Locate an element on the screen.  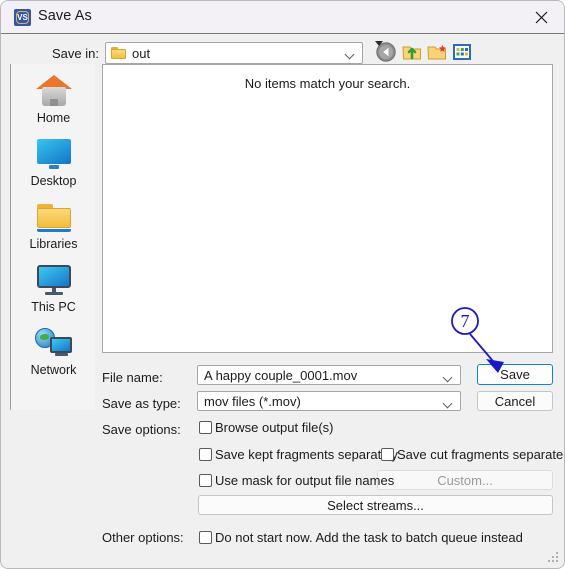
resize-grip is located at coordinates (554, 558).